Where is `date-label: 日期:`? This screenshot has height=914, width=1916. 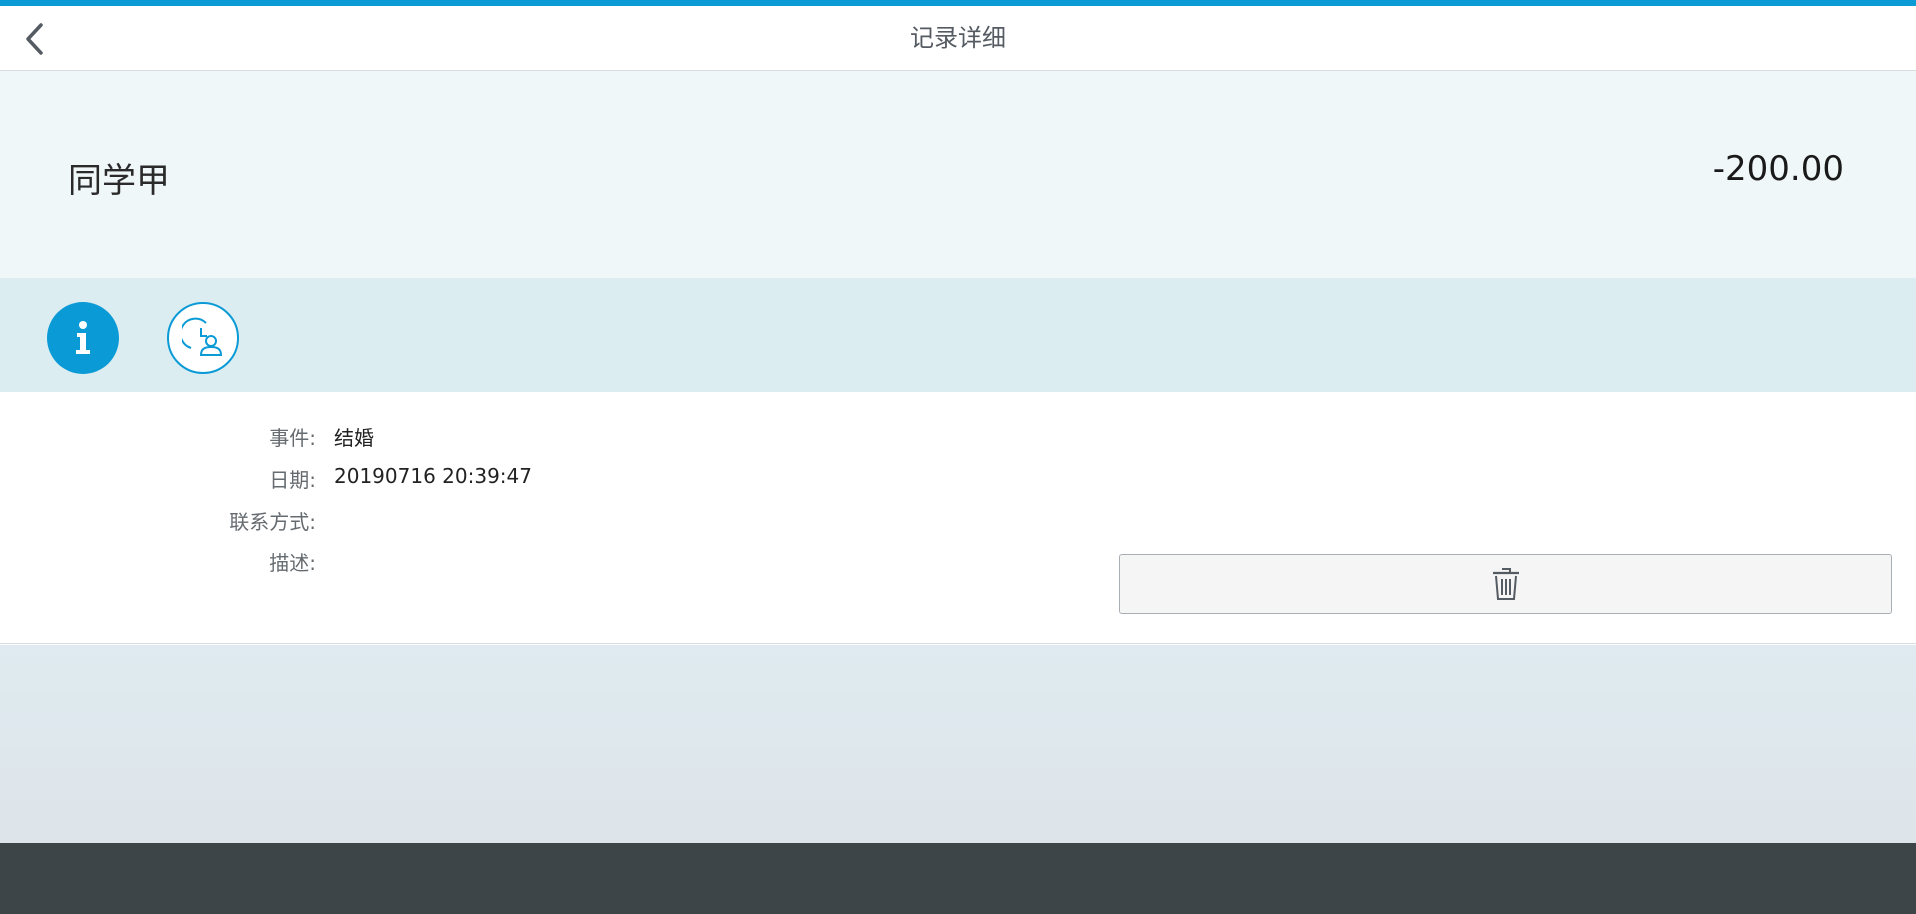
date-label: 日期: is located at coordinates (292, 480).